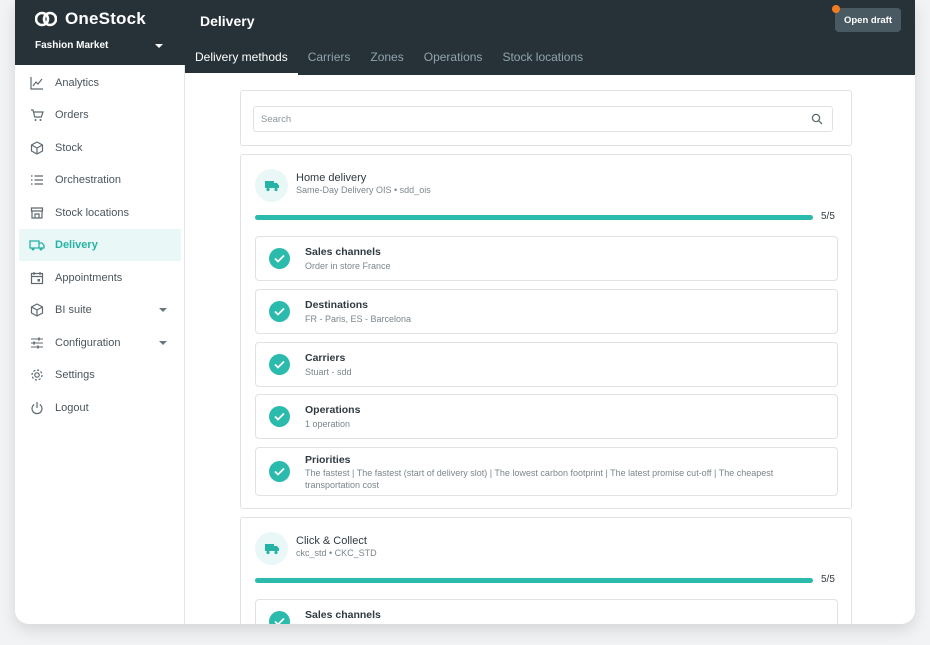 The width and height of the screenshot is (930, 645). I want to click on sidebar-item-orders: Orders, so click(100, 115).